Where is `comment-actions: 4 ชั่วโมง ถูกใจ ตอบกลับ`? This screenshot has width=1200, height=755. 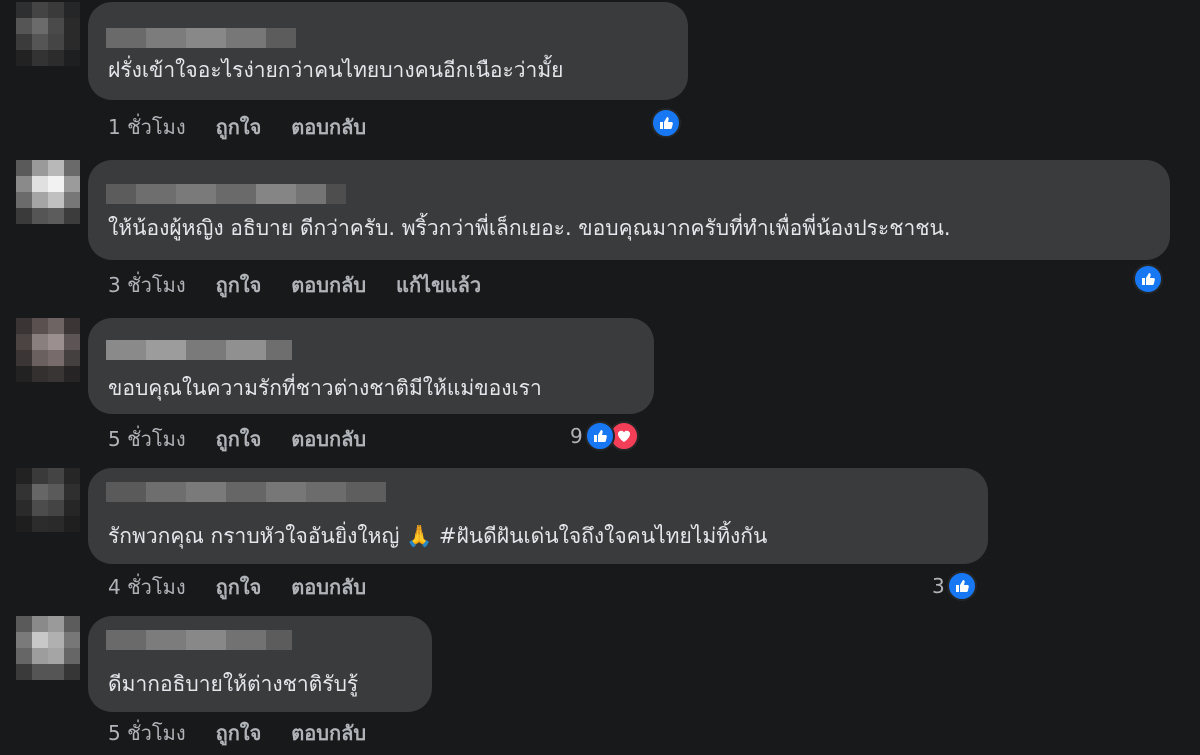
comment-actions: 4 ชั่วโมง ถูกใจ ตอบกลับ is located at coordinates (237, 587).